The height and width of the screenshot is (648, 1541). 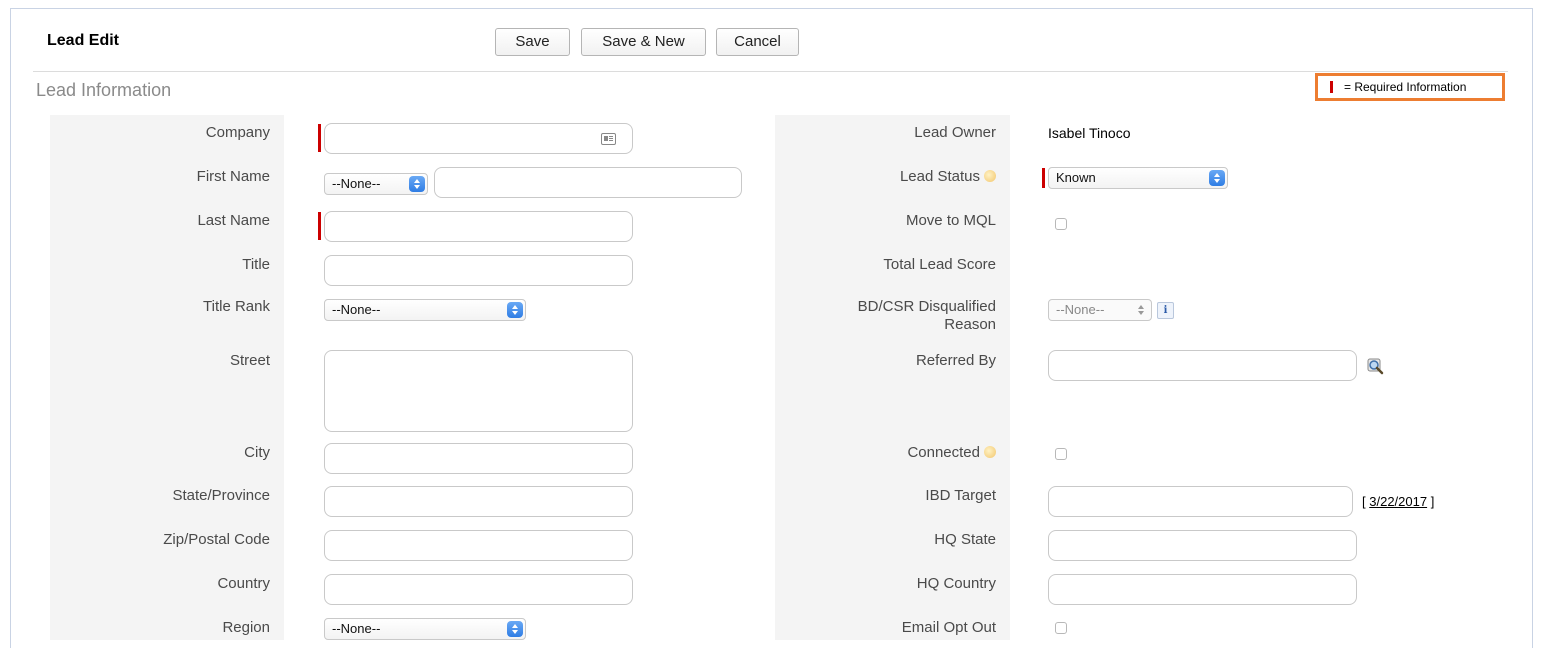 I want to click on zip-postal-code-input, so click(x=478, y=545).